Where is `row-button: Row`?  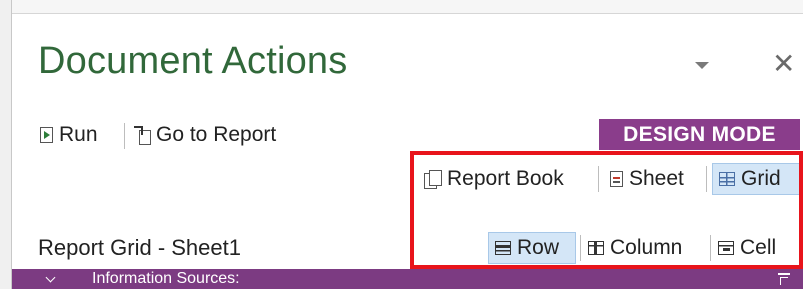 row-button: Row is located at coordinates (532, 248).